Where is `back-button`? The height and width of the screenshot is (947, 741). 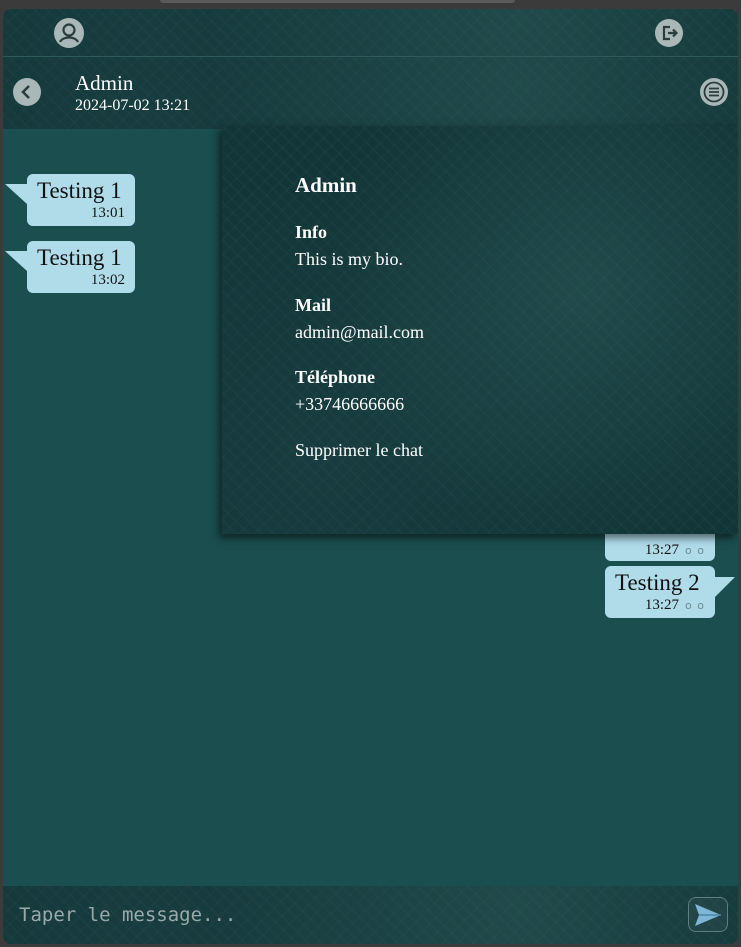 back-button is located at coordinates (27, 92).